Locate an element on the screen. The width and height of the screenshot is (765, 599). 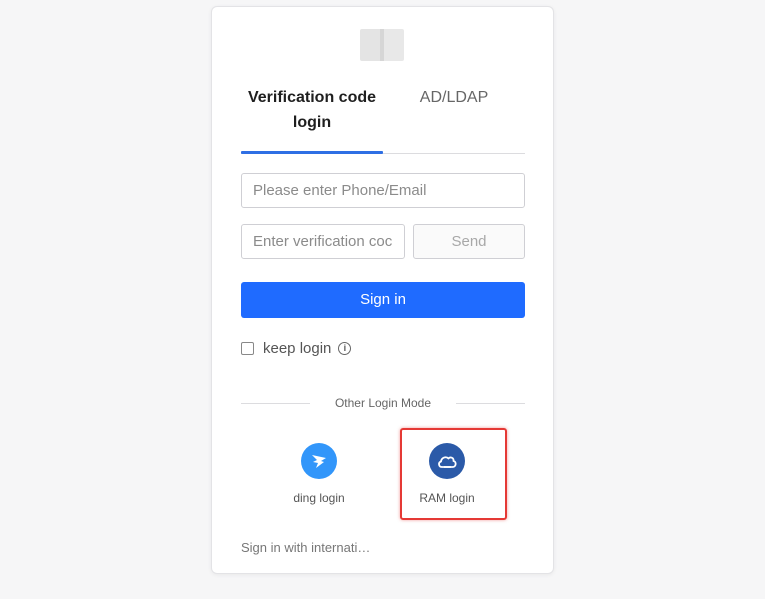
login-tabs: Verification code login AD/LDAP is located at coordinates (383, 120).